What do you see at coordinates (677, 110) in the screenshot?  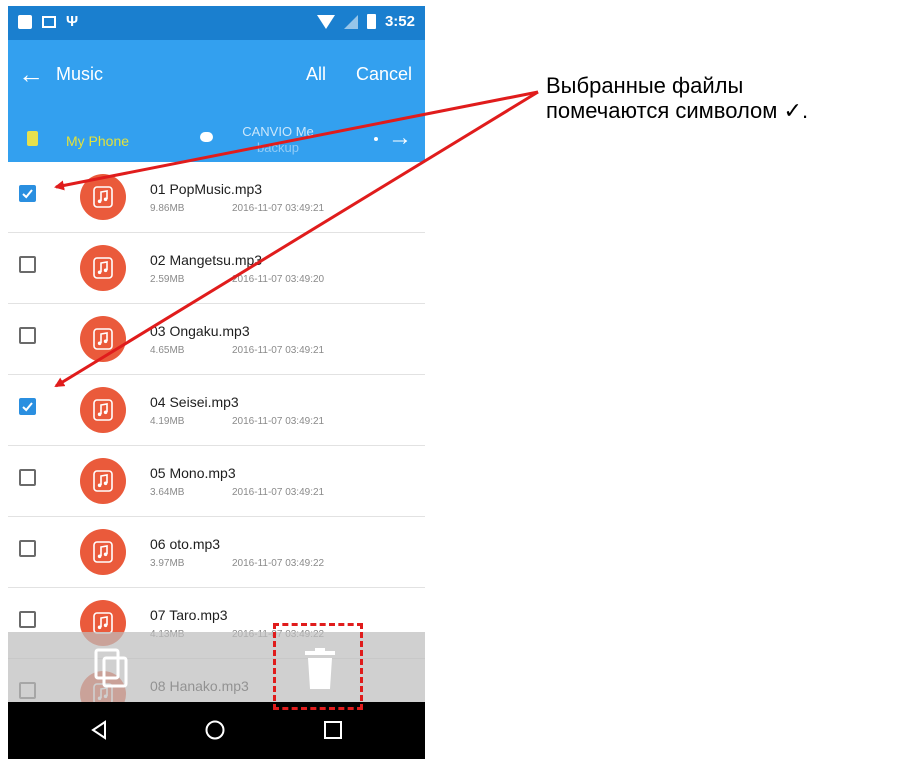 I see `annotation-line-2: помечаются символом ✓.` at bounding box center [677, 110].